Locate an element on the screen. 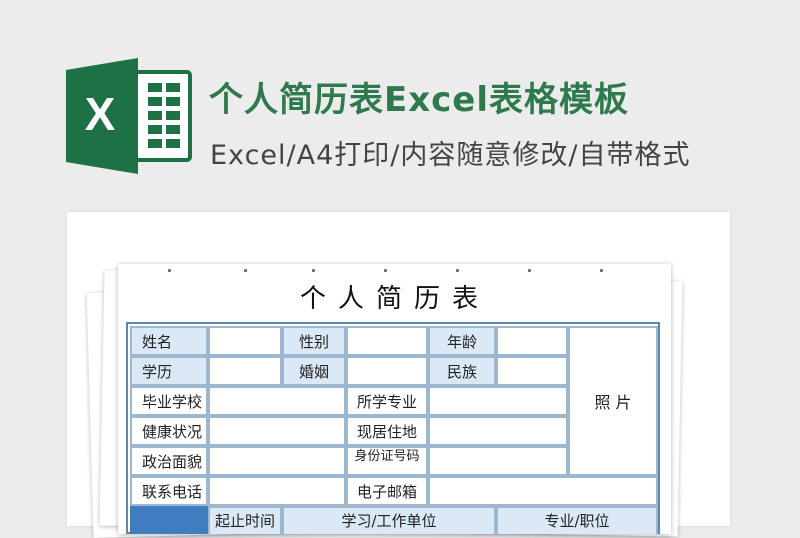 This screenshot has height=538, width=800. ethnicity-field is located at coordinates (532, 371).